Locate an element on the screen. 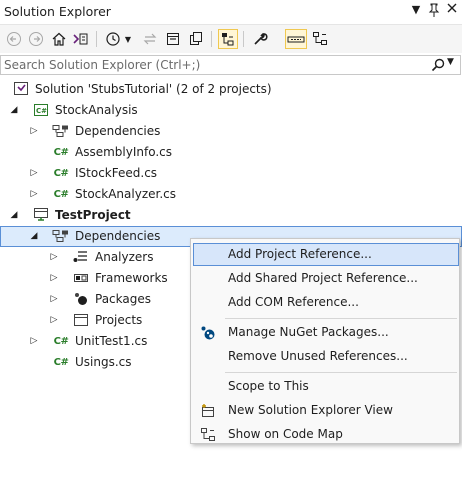 The width and height of the screenshot is (462, 480). history-dropdown-icon: ▼ is located at coordinates (128, 39).